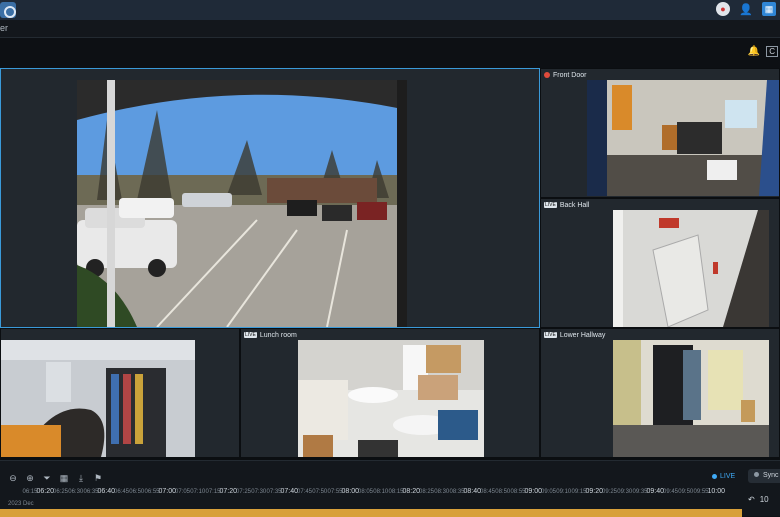 This screenshot has height=517, width=780. What do you see at coordinates (751, 499) in the screenshot?
I see `step-back-icon: ↶` at bounding box center [751, 499].